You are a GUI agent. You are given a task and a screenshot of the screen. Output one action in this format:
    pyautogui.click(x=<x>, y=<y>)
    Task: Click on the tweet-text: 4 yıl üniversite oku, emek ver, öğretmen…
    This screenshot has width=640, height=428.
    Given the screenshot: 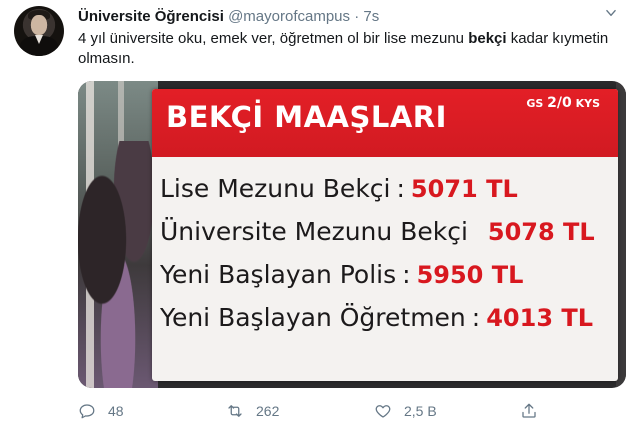 What is the action you would take?
    pyautogui.click(x=348, y=49)
    